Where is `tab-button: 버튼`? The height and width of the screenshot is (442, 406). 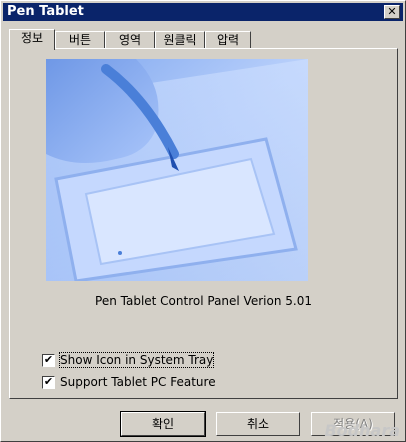
tab-button: 버튼 is located at coordinates (80, 40).